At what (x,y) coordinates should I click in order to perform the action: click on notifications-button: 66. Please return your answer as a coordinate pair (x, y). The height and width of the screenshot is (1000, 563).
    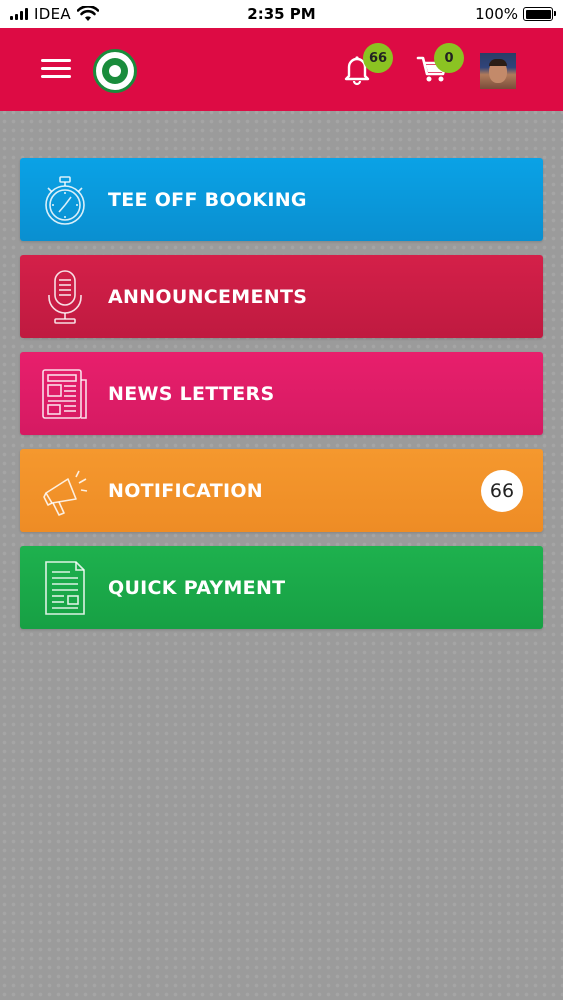
    Looking at the image, I should click on (366, 64).